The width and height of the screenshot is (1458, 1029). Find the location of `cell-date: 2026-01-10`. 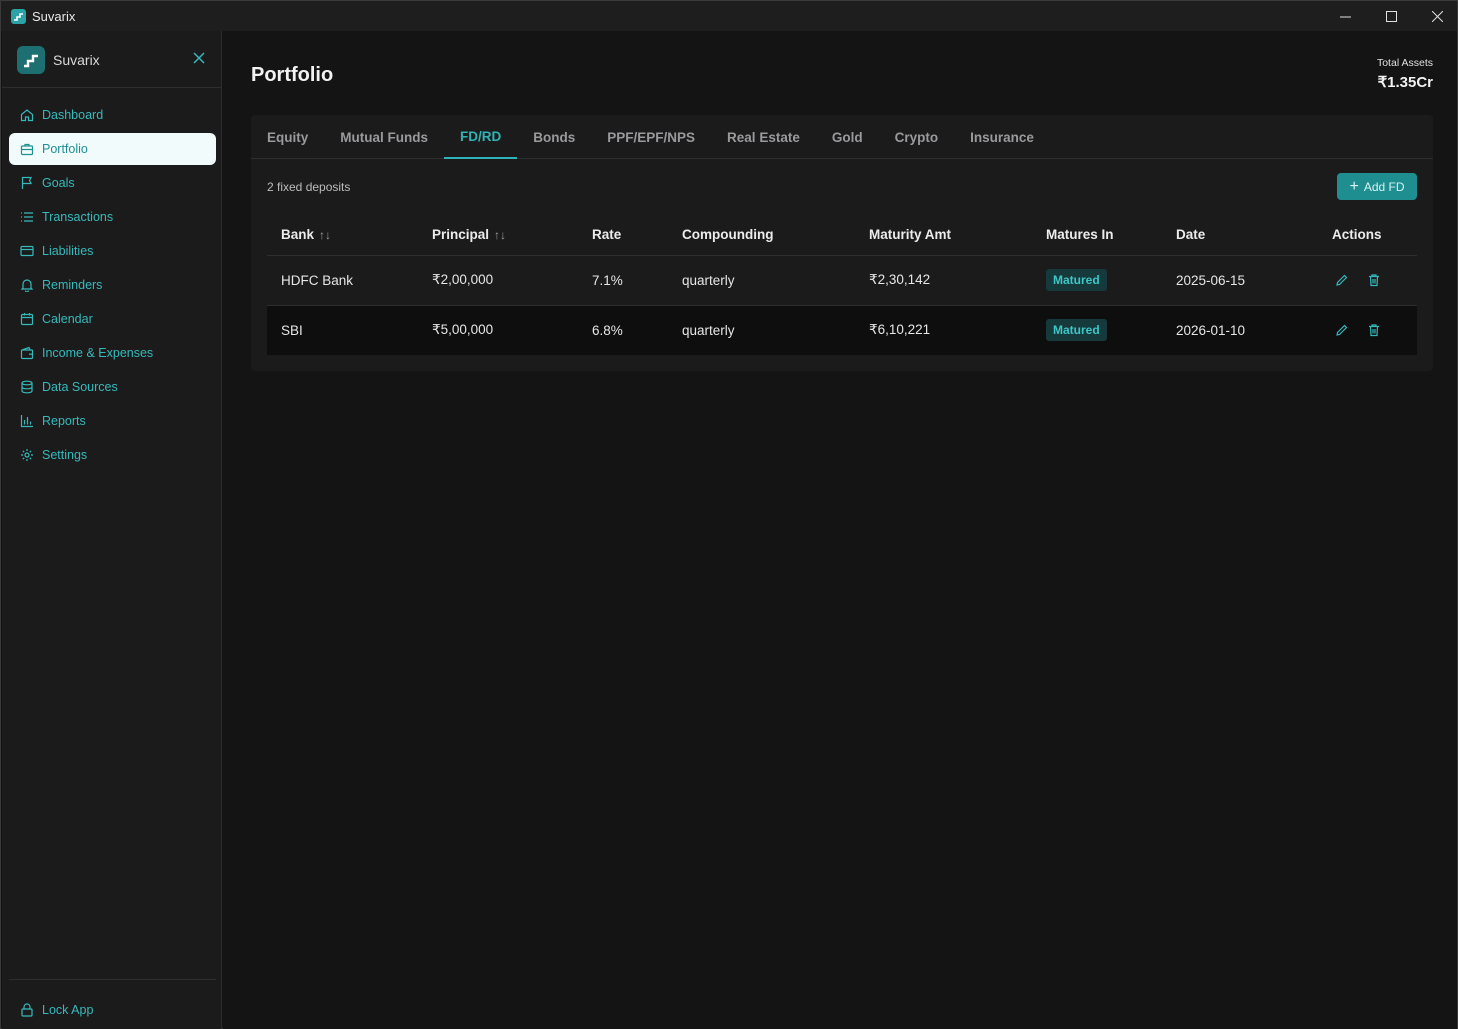

cell-date: 2026-01-10 is located at coordinates (1211, 330).